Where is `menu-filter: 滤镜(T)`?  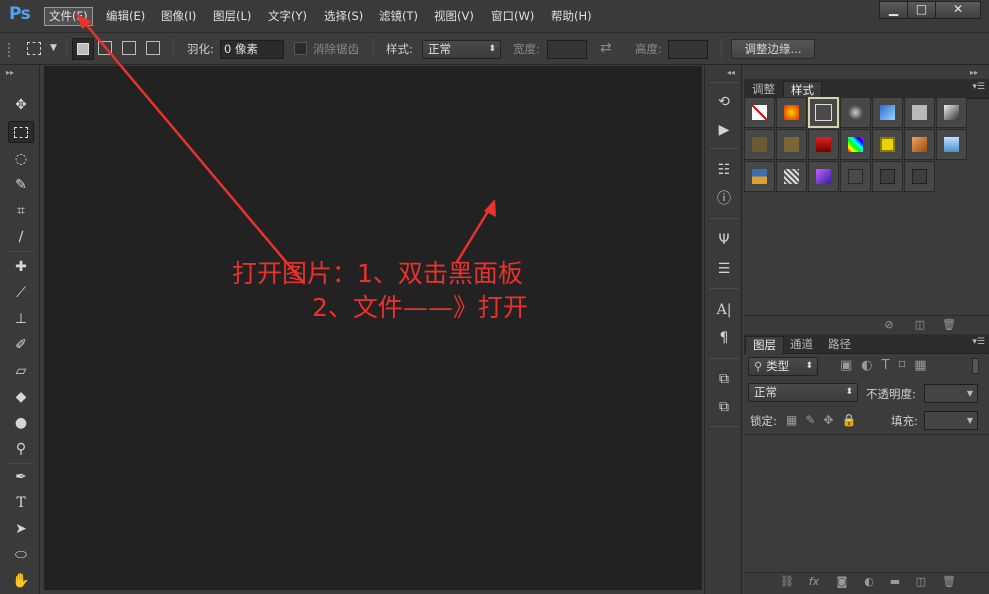
menu-filter: 滤镜(T) is located at coordinates (398, 17).